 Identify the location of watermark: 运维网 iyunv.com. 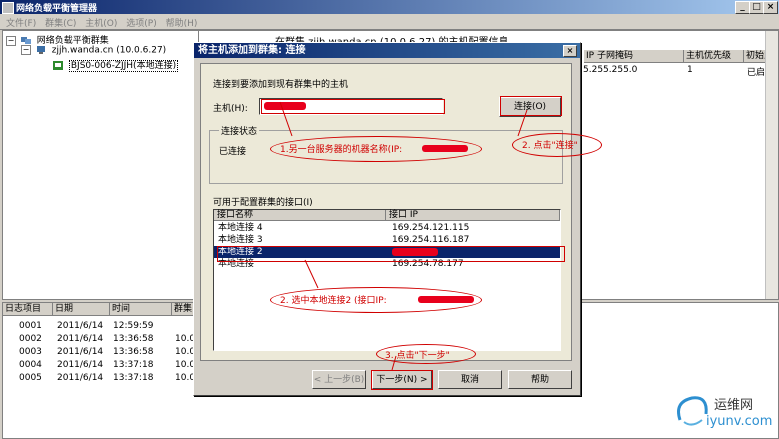
(724, 412).